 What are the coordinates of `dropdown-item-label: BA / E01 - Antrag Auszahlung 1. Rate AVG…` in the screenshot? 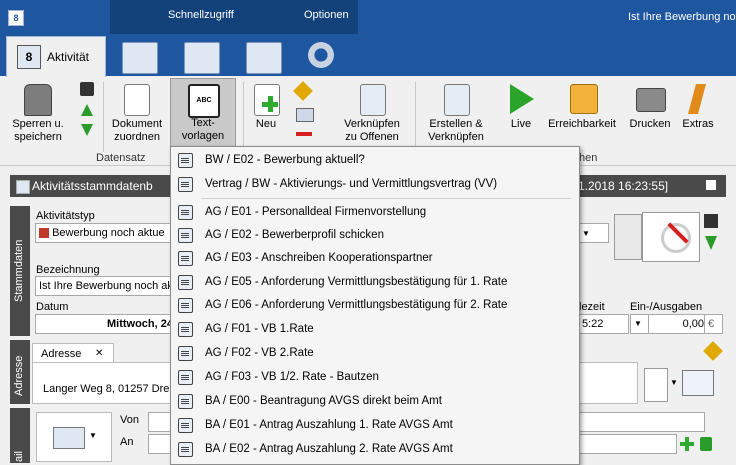 It's located at (329, 425).